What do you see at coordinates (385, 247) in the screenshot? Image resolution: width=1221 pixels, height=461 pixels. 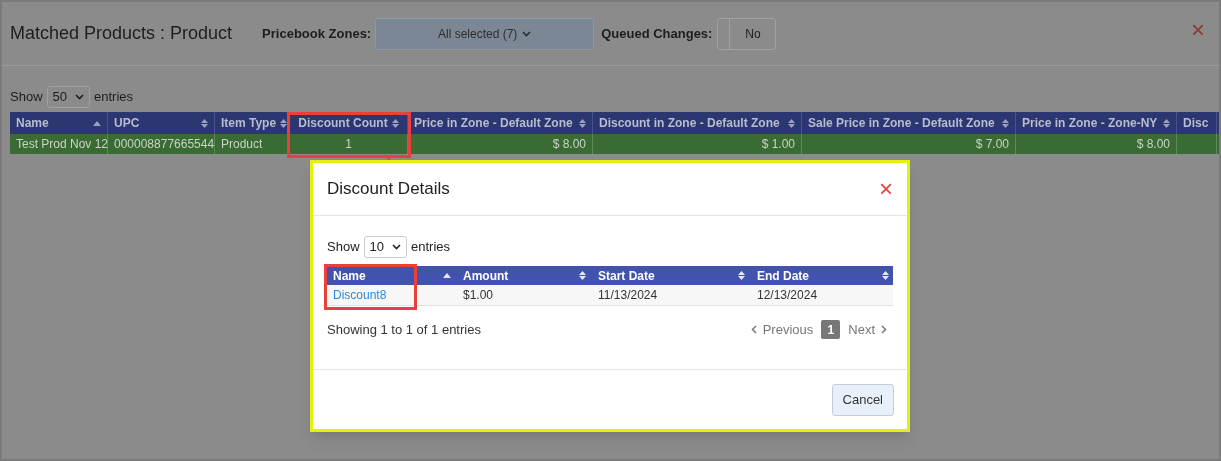 I see `entries-select: 10` at bounding box center [385, 247].